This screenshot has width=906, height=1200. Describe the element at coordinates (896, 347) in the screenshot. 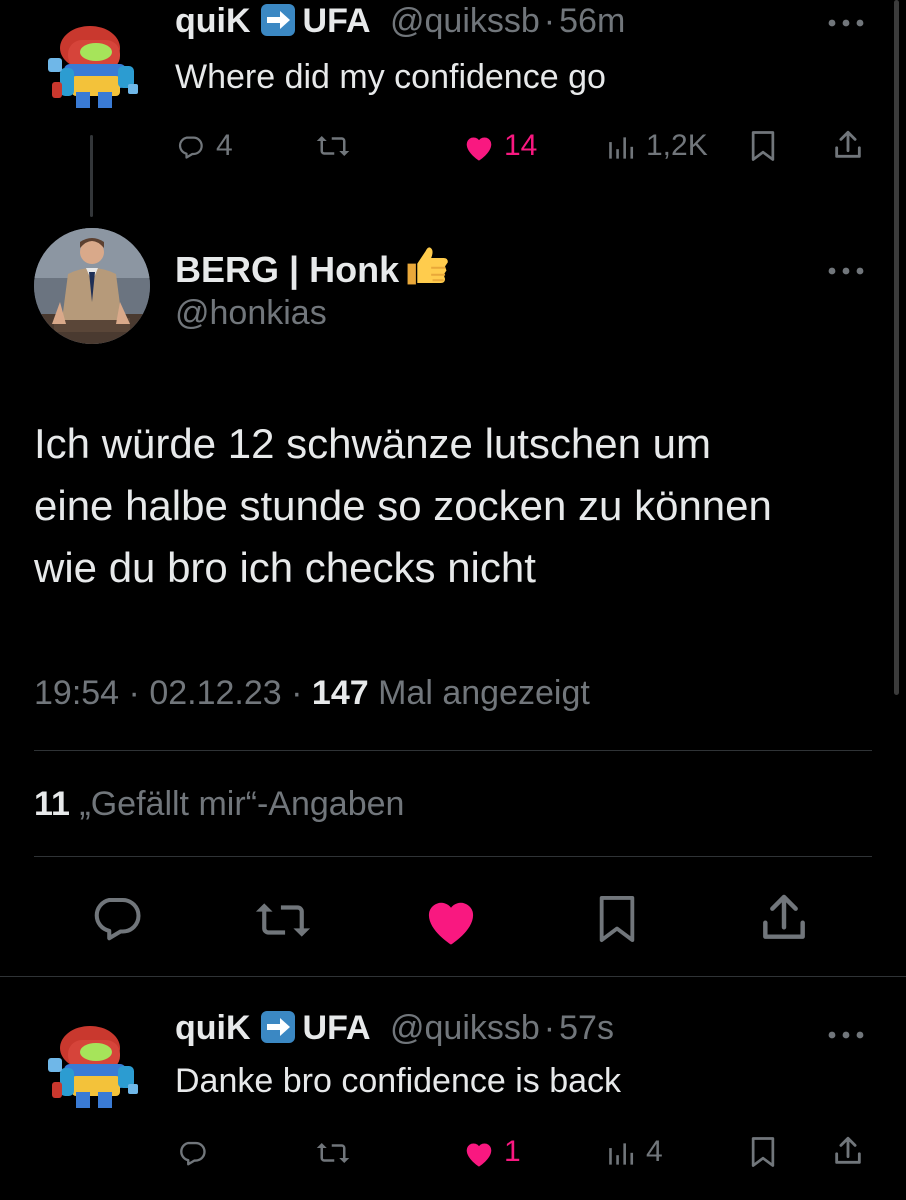

I see `scrollbar` at that location.